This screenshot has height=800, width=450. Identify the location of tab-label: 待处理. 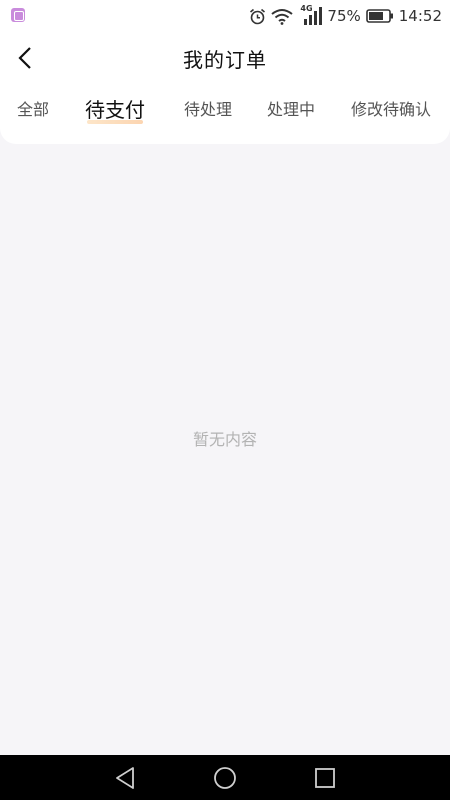
(208, 109).